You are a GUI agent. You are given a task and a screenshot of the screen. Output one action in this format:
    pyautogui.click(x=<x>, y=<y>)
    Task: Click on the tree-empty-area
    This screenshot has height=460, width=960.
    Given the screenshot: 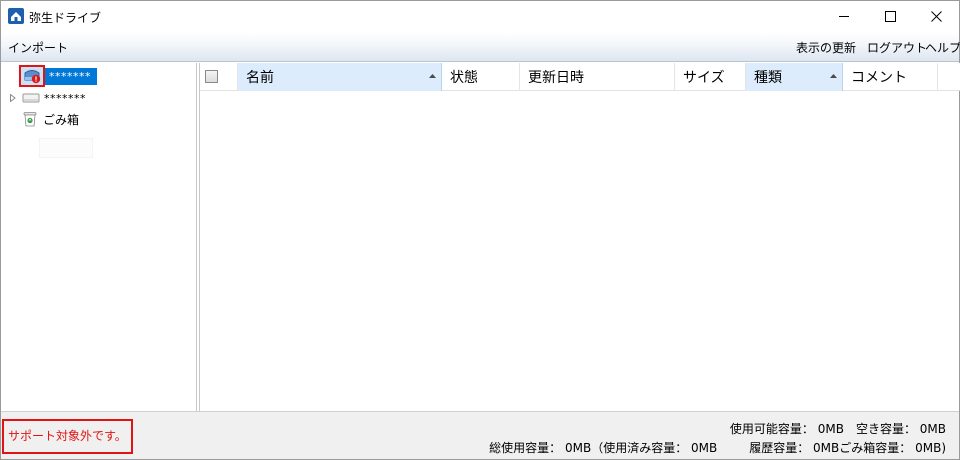 What is the action you would take?
    pyautogui.click(x=66, y=148)
    